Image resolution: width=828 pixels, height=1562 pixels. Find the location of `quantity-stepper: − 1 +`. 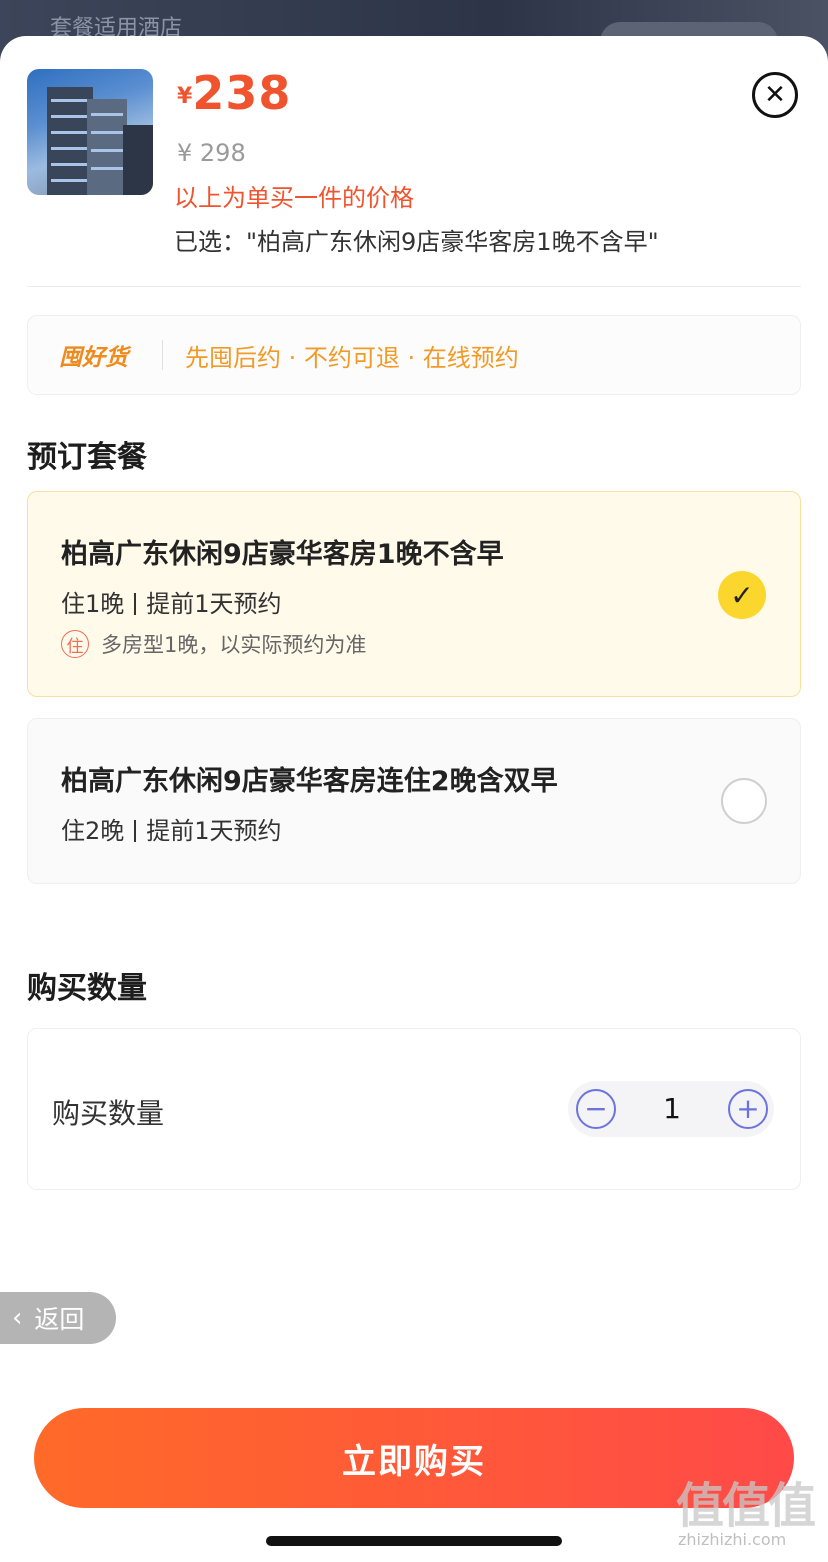

quantity-stepper: − 1 + is located at coordinates (671, 1109).